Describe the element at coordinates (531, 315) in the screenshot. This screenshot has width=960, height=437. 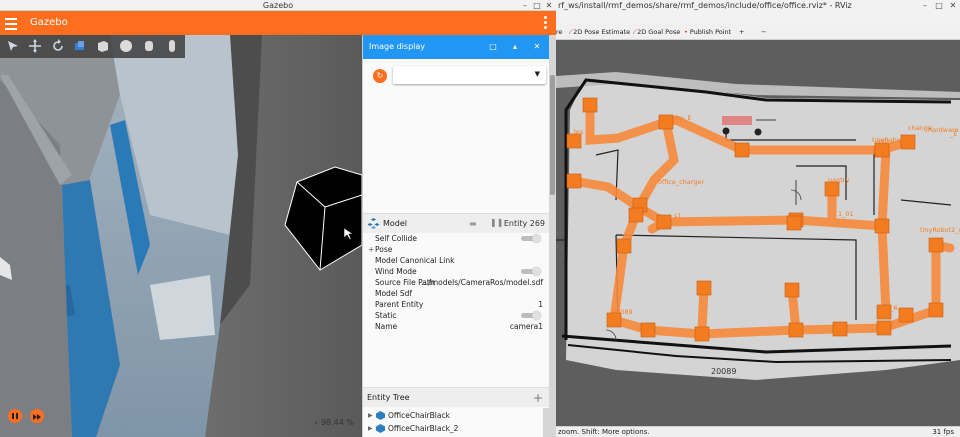
I see `static-toggle` at that location.